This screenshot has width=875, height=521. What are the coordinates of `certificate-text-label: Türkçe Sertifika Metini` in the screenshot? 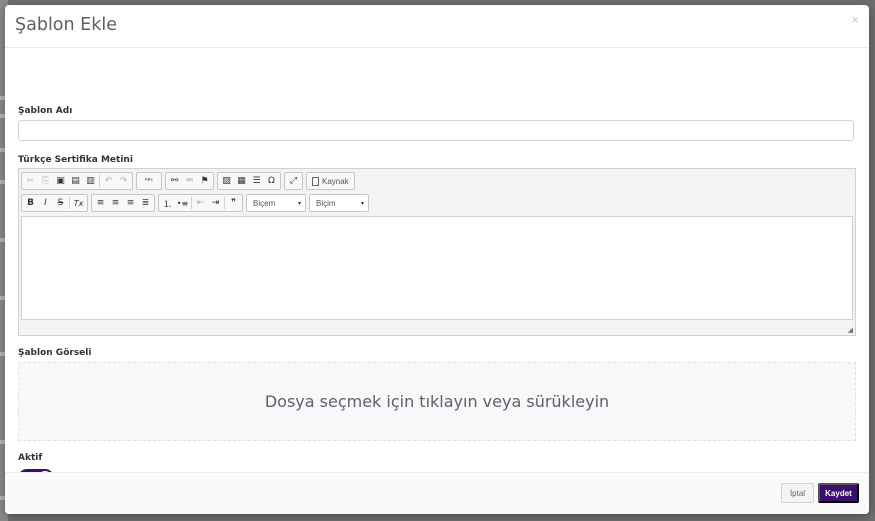 It's located at (75, 160).